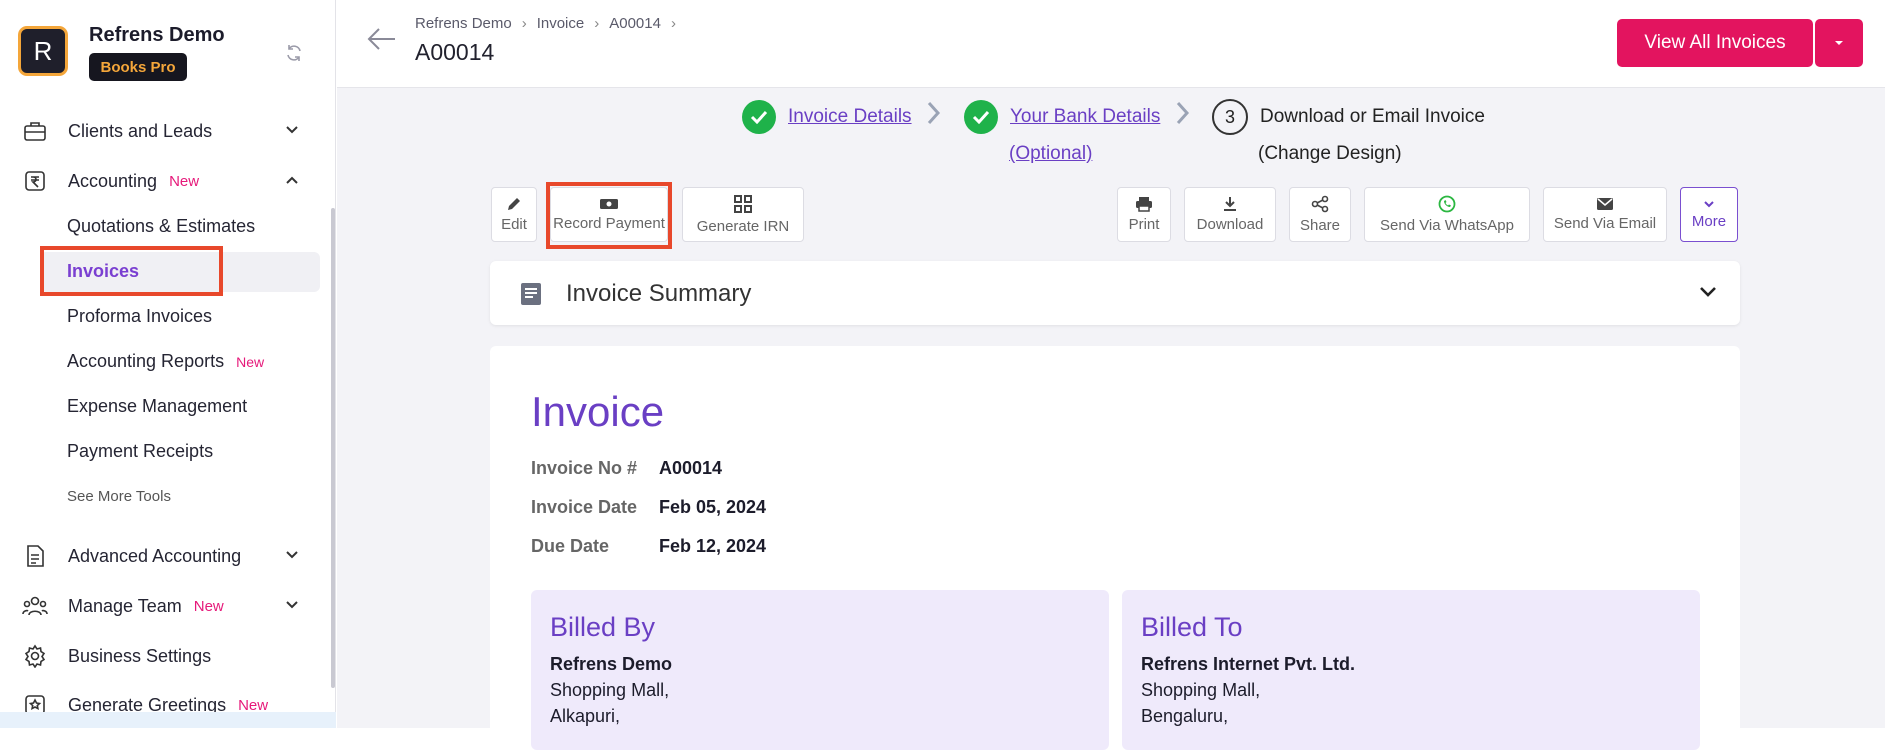 The width and height of the screenshot is (1885, 750). I want to click on step-bank-optional: (Optional), so click(1050, 154).